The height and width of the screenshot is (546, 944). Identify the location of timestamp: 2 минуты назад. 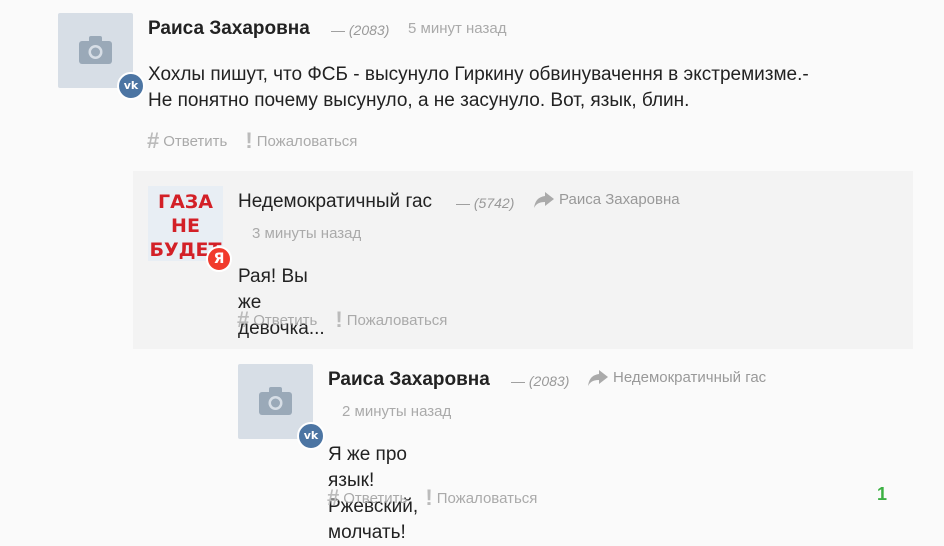
(396, 411).